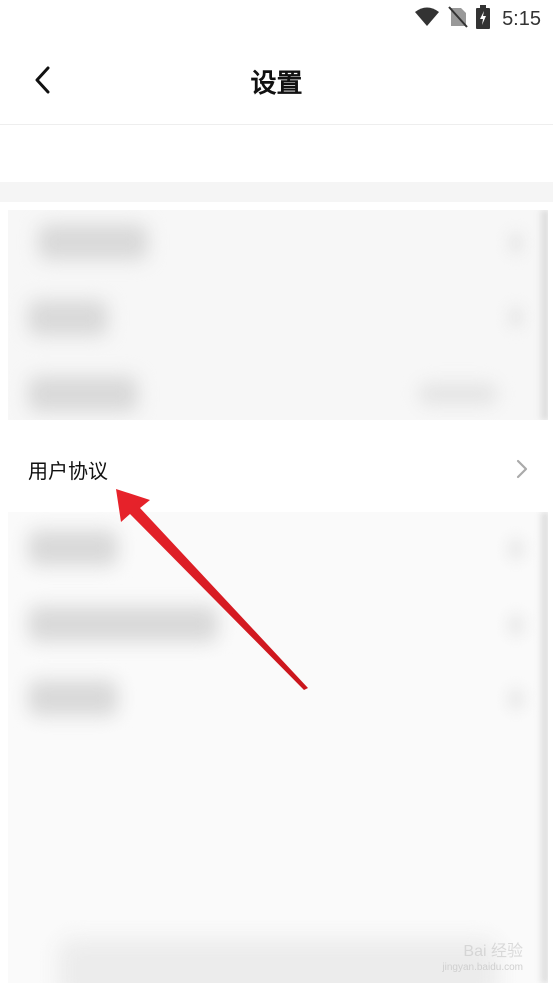  I want to click on status-time: 5:15, so click(521, 18).